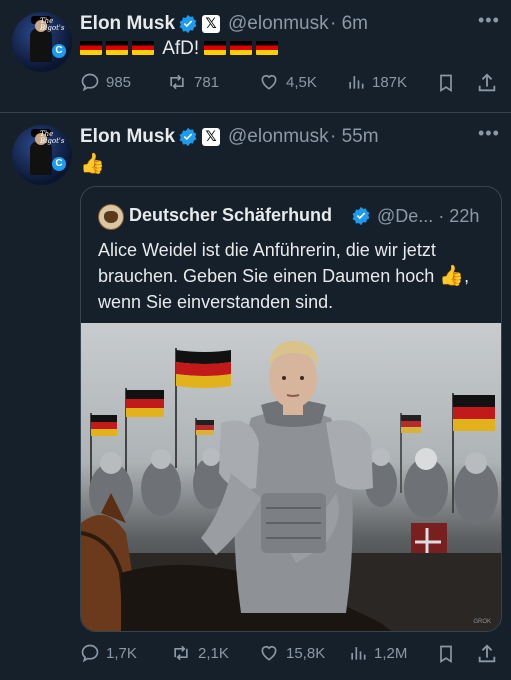  Describe the element at coordinates (349, 24) in the screenshot. I see `tweet-time: · 6m` at that location.